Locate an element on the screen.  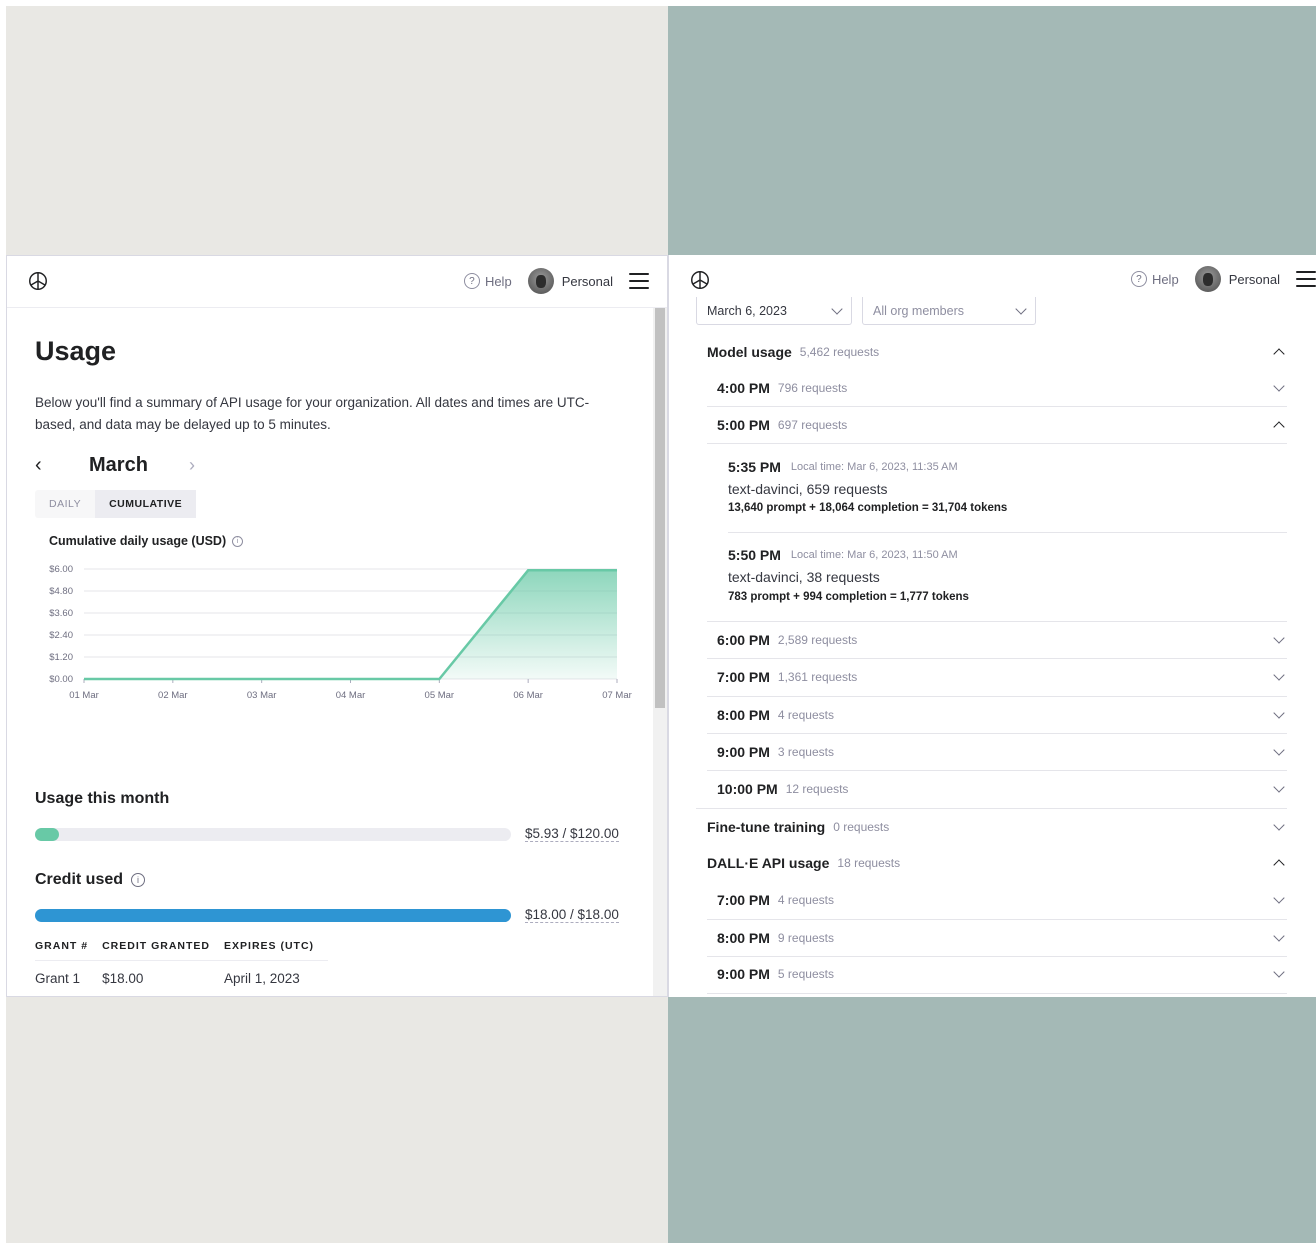
grant-table-header: GRANT # CREDIT GRANTED EXPIRES (UTC) is located at coordinates (182, 948).